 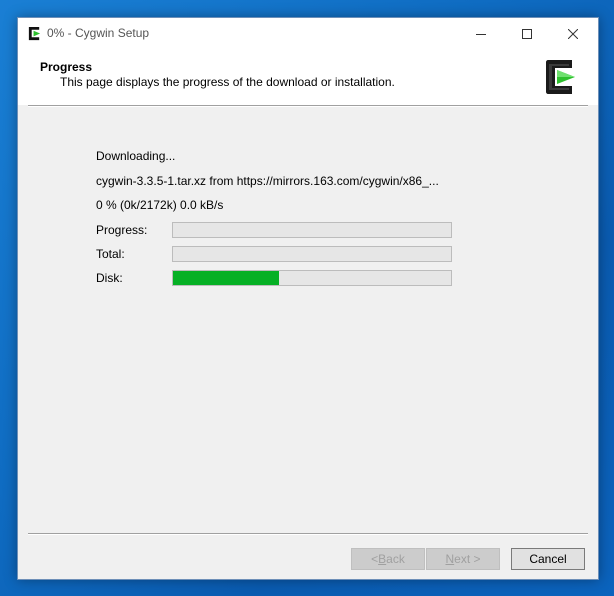 I want to click on close-icon, so click(x=573, y=33).